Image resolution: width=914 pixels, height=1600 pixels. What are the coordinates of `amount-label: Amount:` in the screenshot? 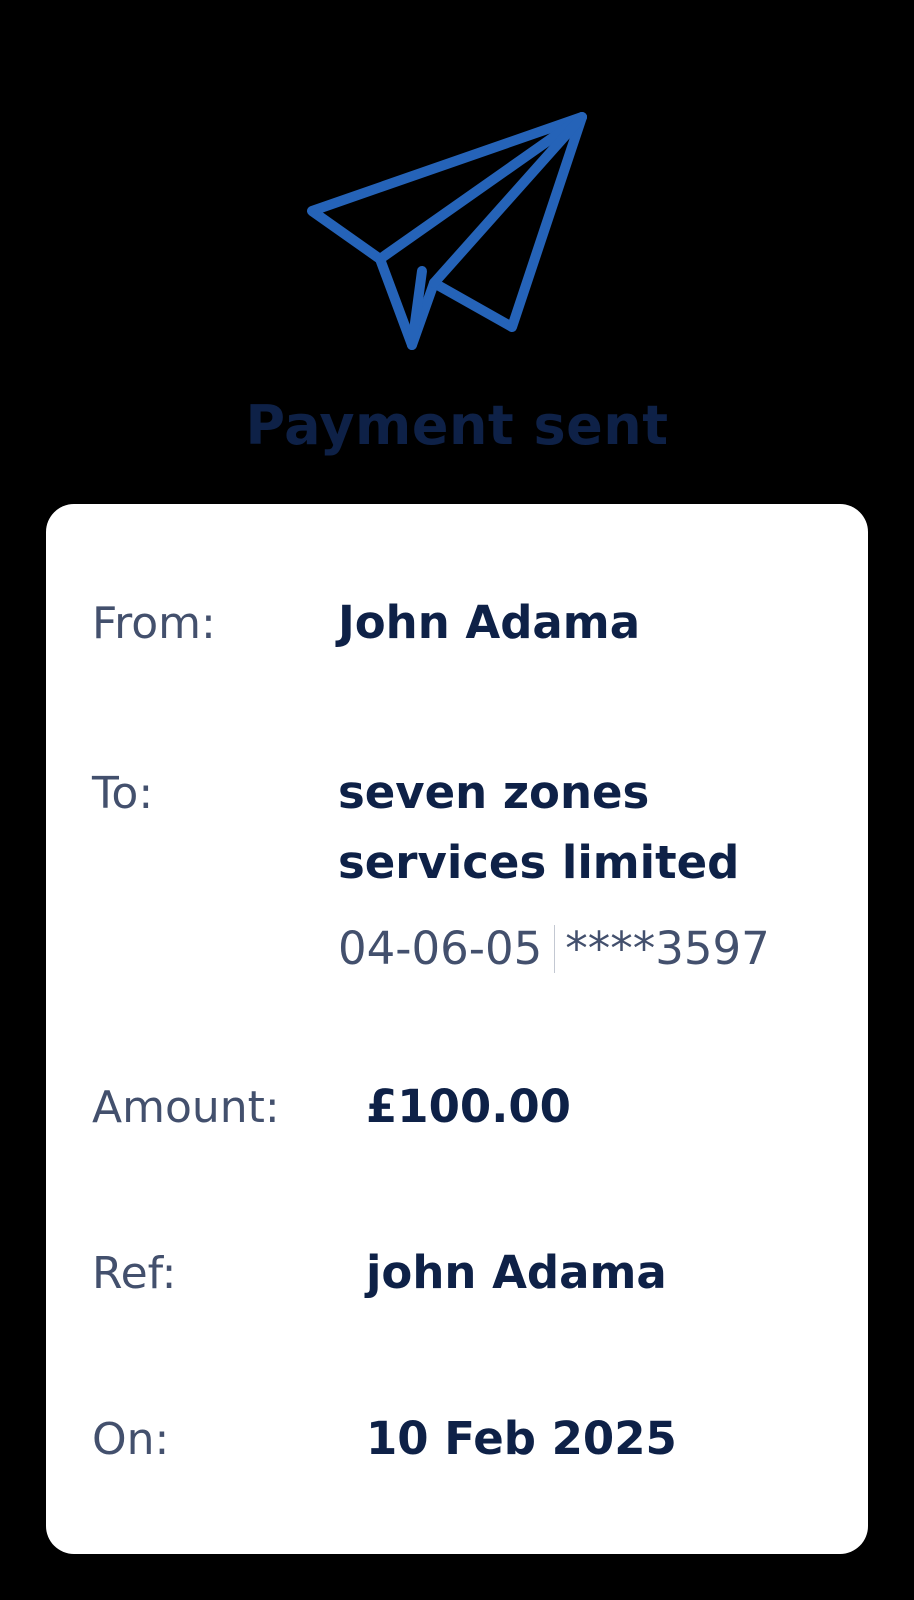 It's located at (186, 1107).